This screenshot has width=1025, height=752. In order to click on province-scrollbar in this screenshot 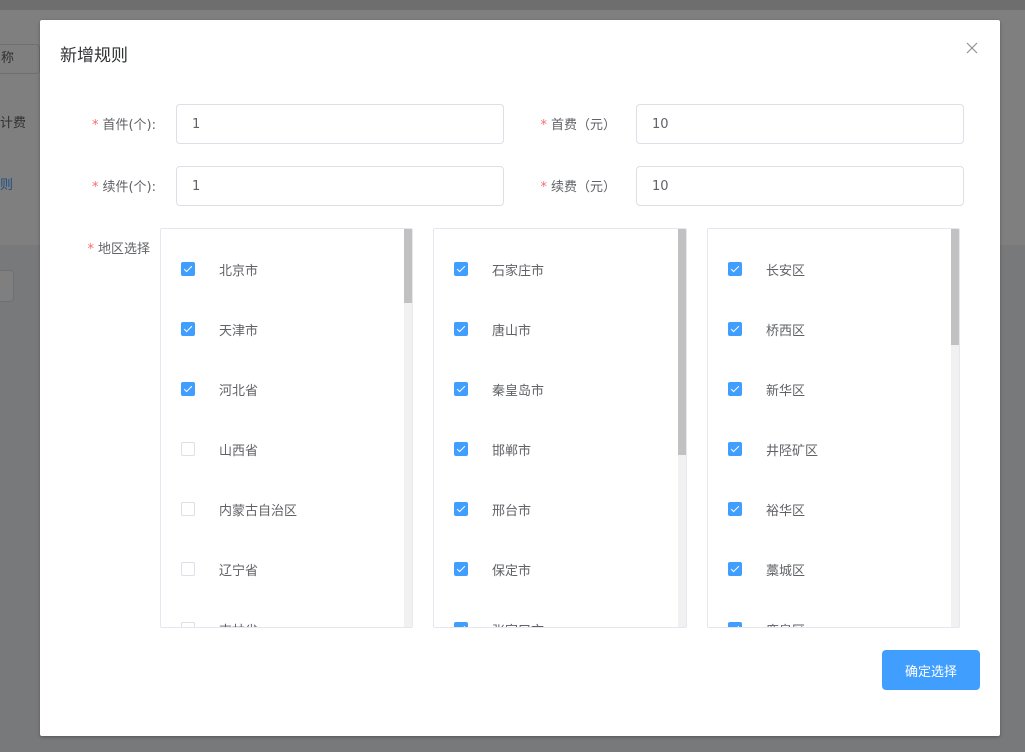, I will do `click(408, 428)`.